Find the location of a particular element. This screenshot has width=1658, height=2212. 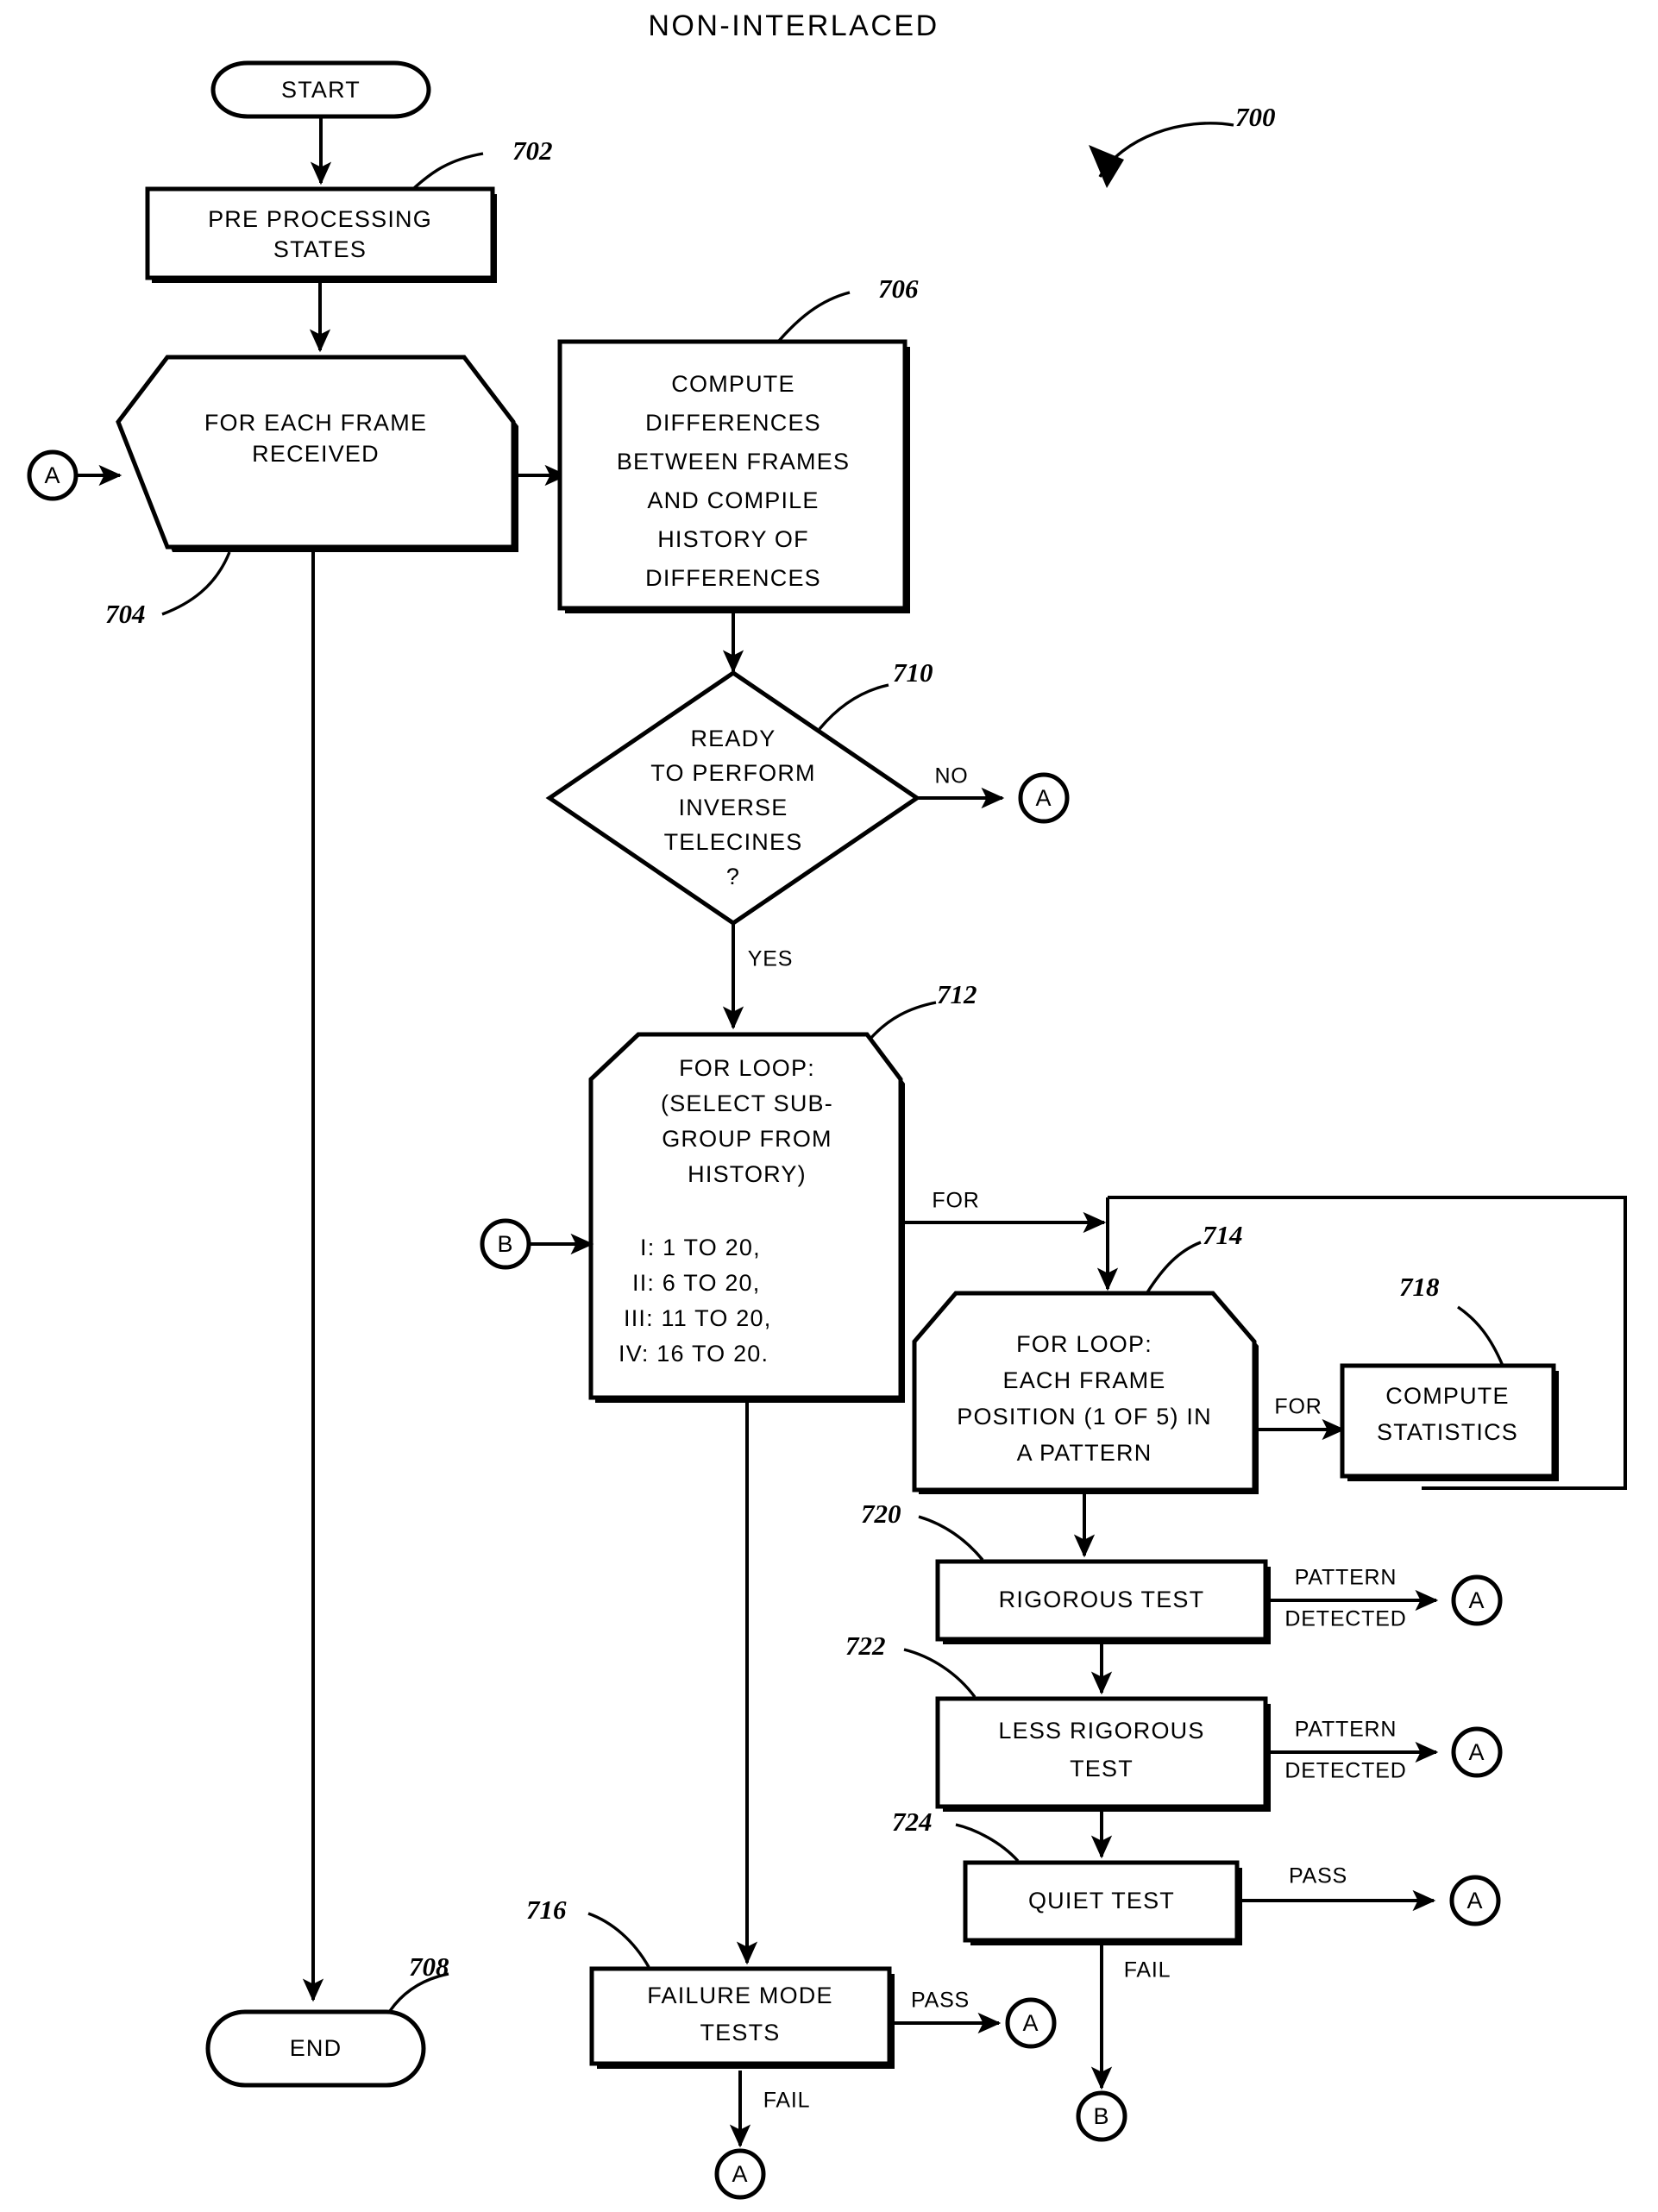

node-ready-l3: INVERSE is located at coordinates (733, 808).